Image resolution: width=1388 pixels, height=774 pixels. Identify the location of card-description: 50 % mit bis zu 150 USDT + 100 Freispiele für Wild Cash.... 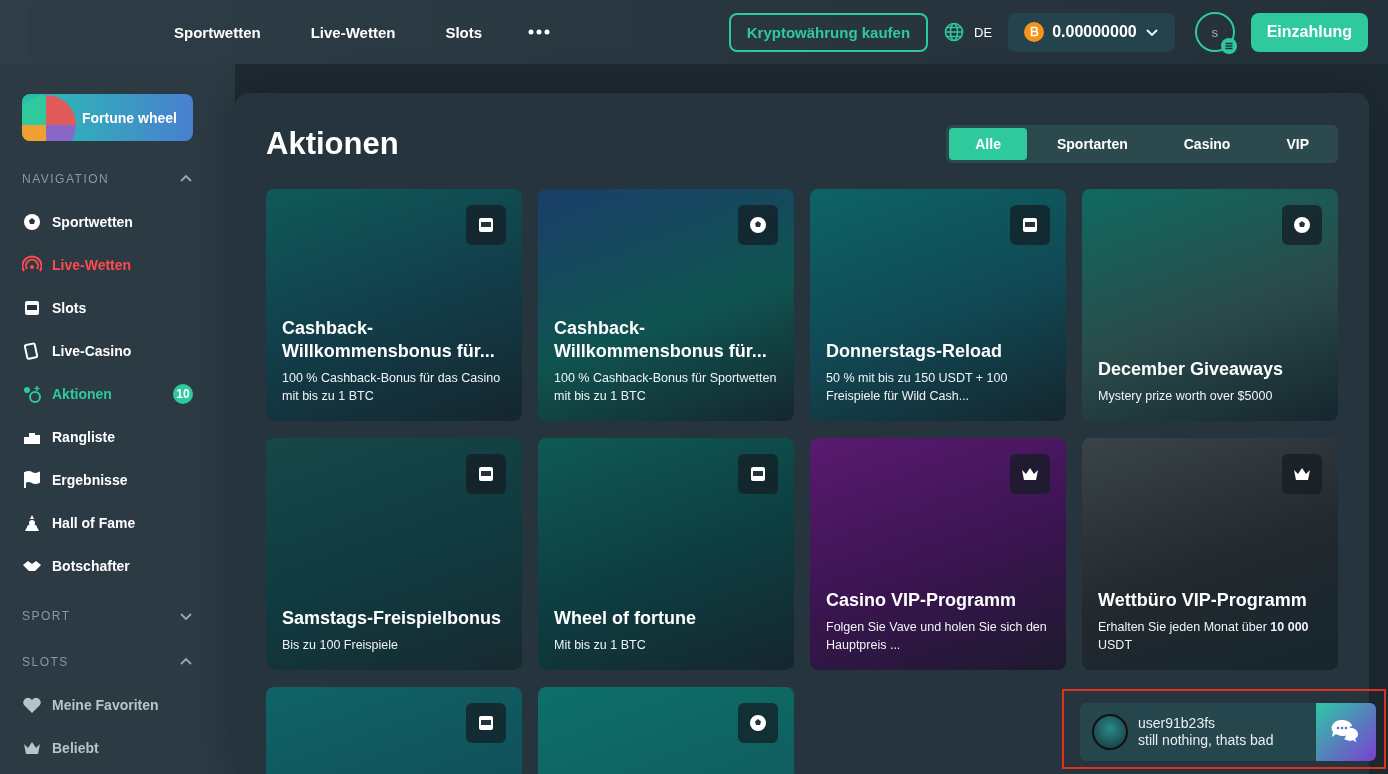
(917, 387).